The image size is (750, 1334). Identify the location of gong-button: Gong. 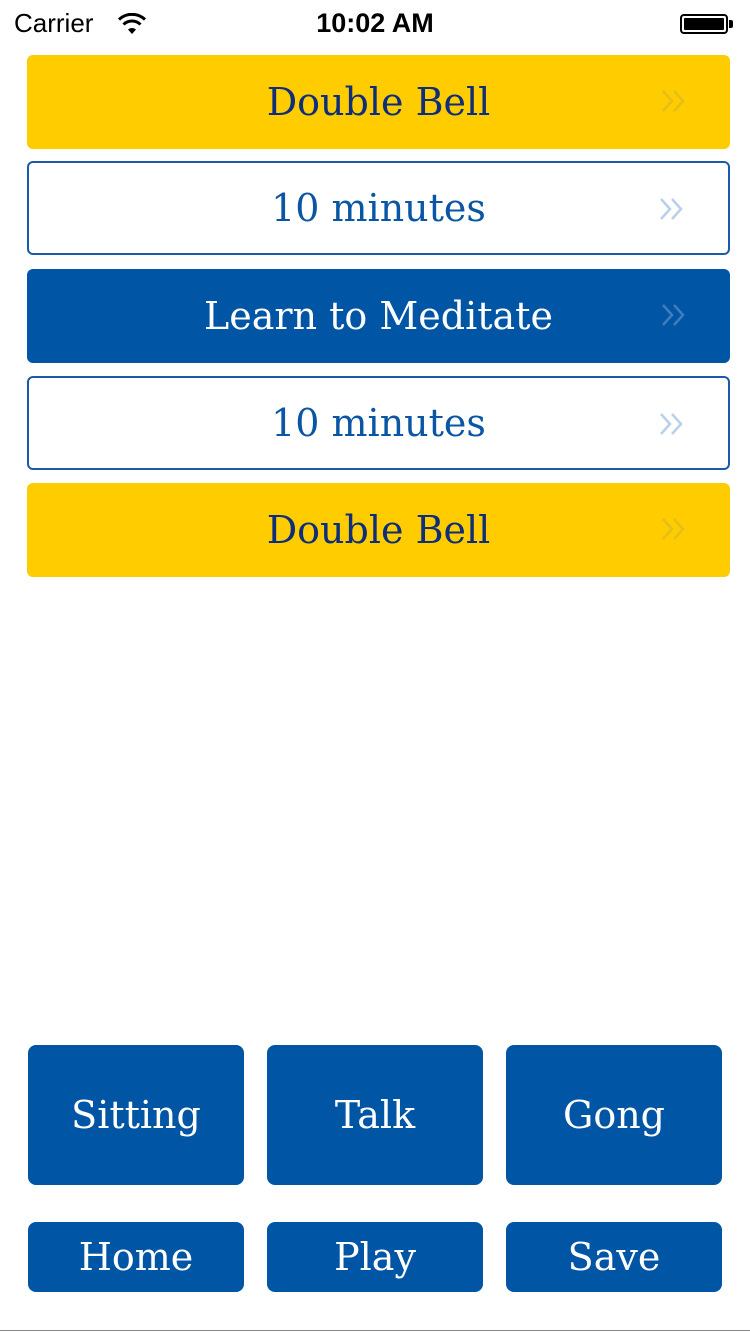
(614, 1115).